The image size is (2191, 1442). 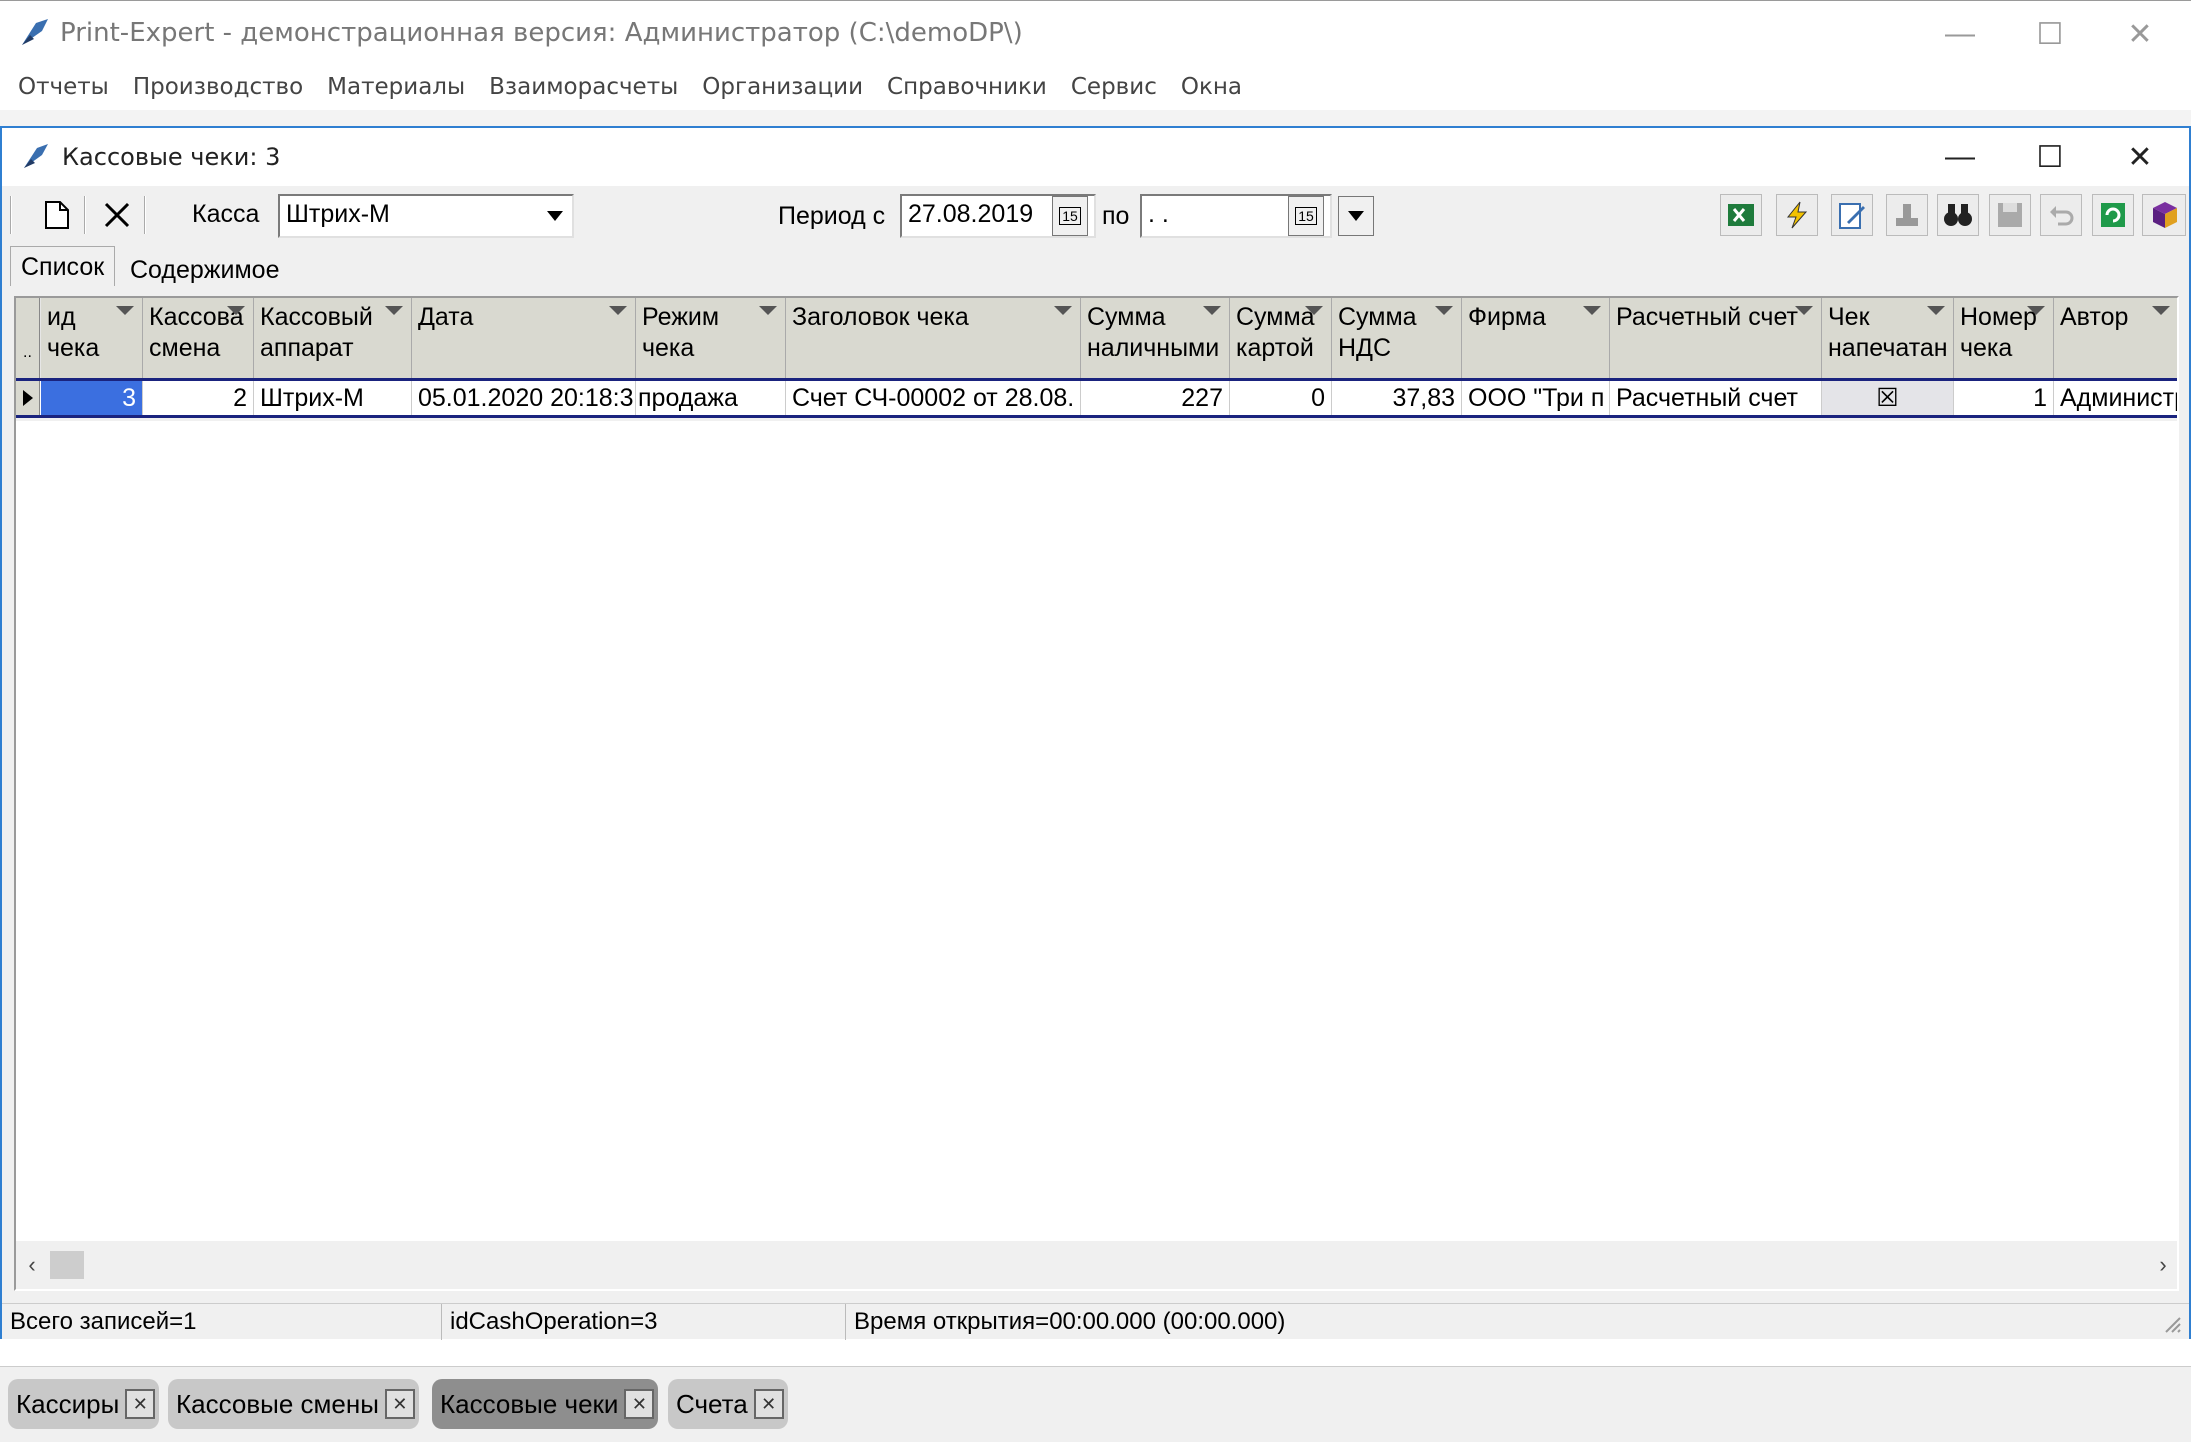 What do you see at coordinates (1958, 215) in the screenshot?
I see `find-button` at bounding box center [1958, 215].